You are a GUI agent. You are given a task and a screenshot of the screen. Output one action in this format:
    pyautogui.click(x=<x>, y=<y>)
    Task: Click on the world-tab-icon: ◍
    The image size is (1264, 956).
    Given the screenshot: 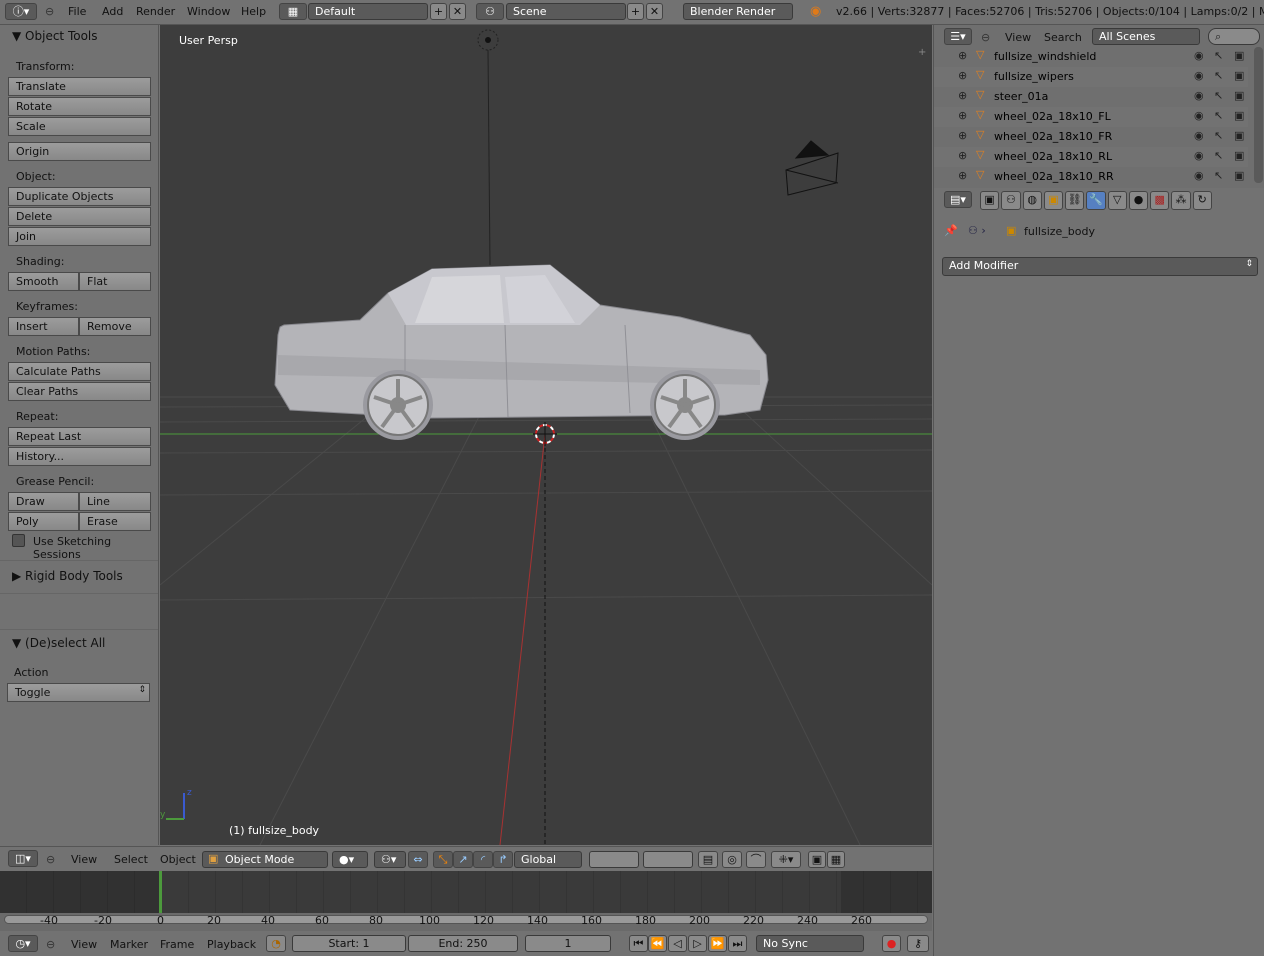 What is the action you would take?
    pyautogui.click(x=1032, y=200)
    